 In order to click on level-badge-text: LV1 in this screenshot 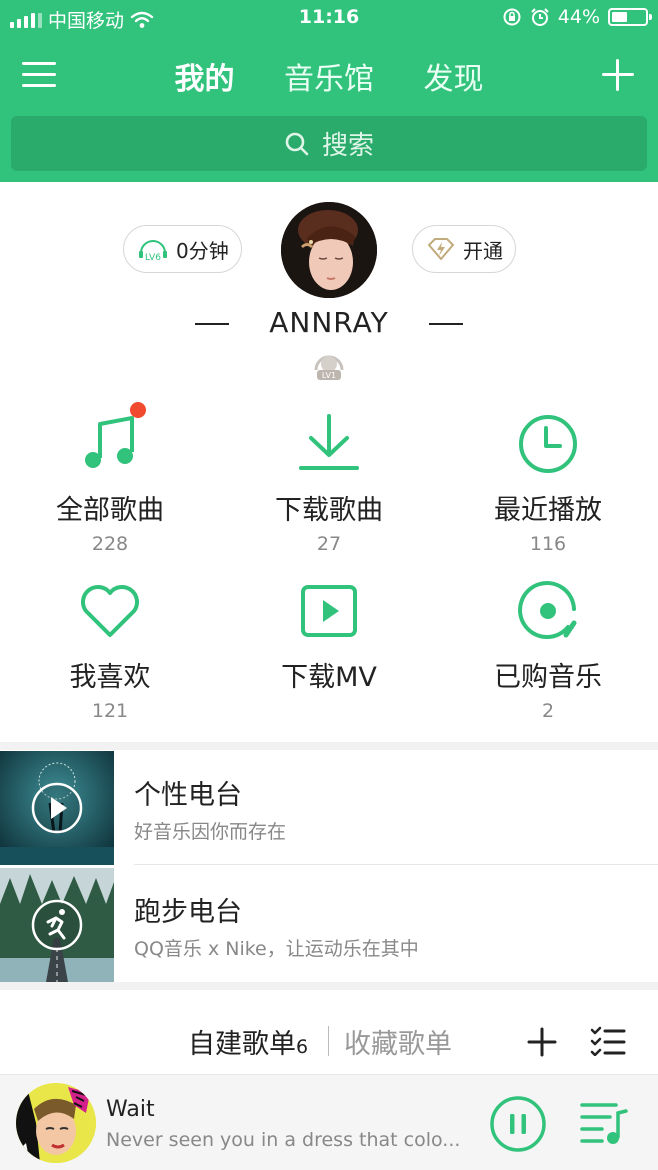, I will do `click(329, 375)`.